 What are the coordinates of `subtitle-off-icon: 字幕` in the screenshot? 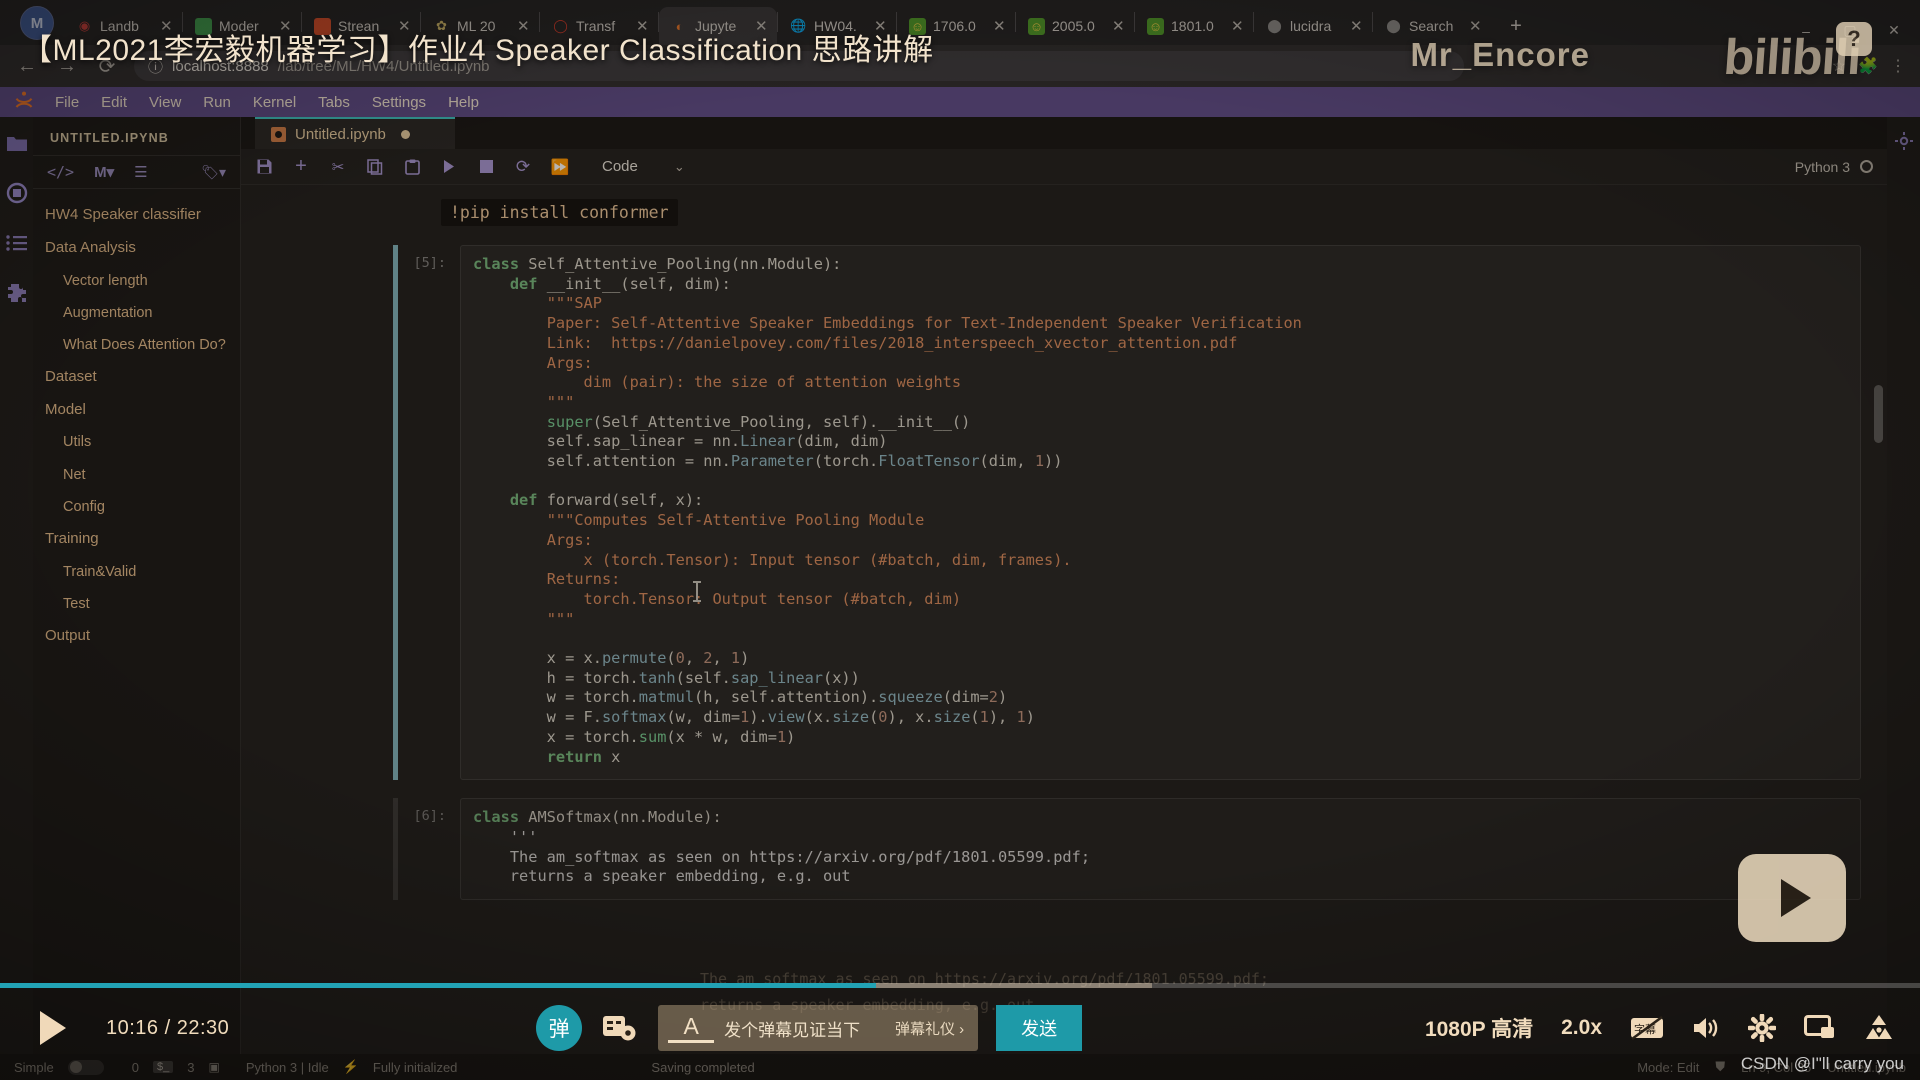 It's located at (1647, 1028).